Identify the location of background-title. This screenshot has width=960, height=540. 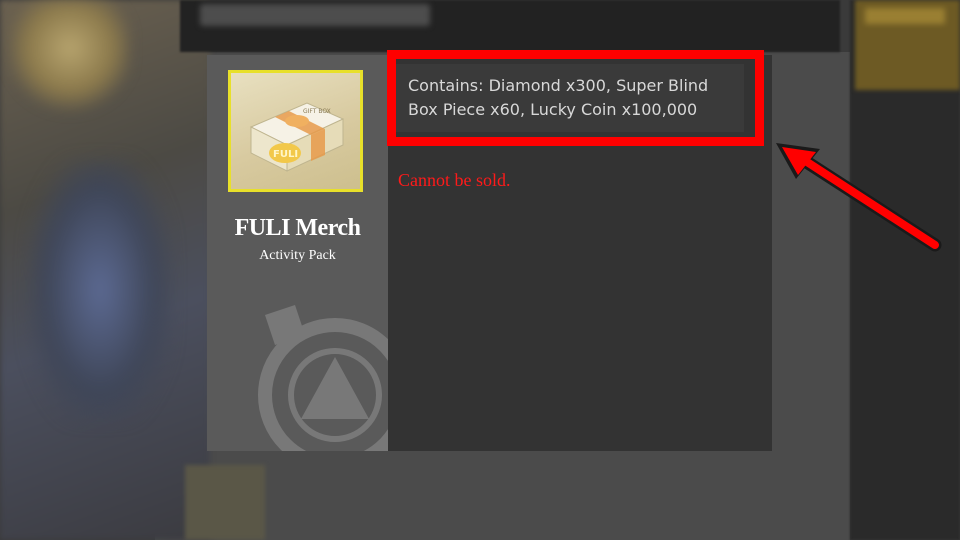
(315, 15).